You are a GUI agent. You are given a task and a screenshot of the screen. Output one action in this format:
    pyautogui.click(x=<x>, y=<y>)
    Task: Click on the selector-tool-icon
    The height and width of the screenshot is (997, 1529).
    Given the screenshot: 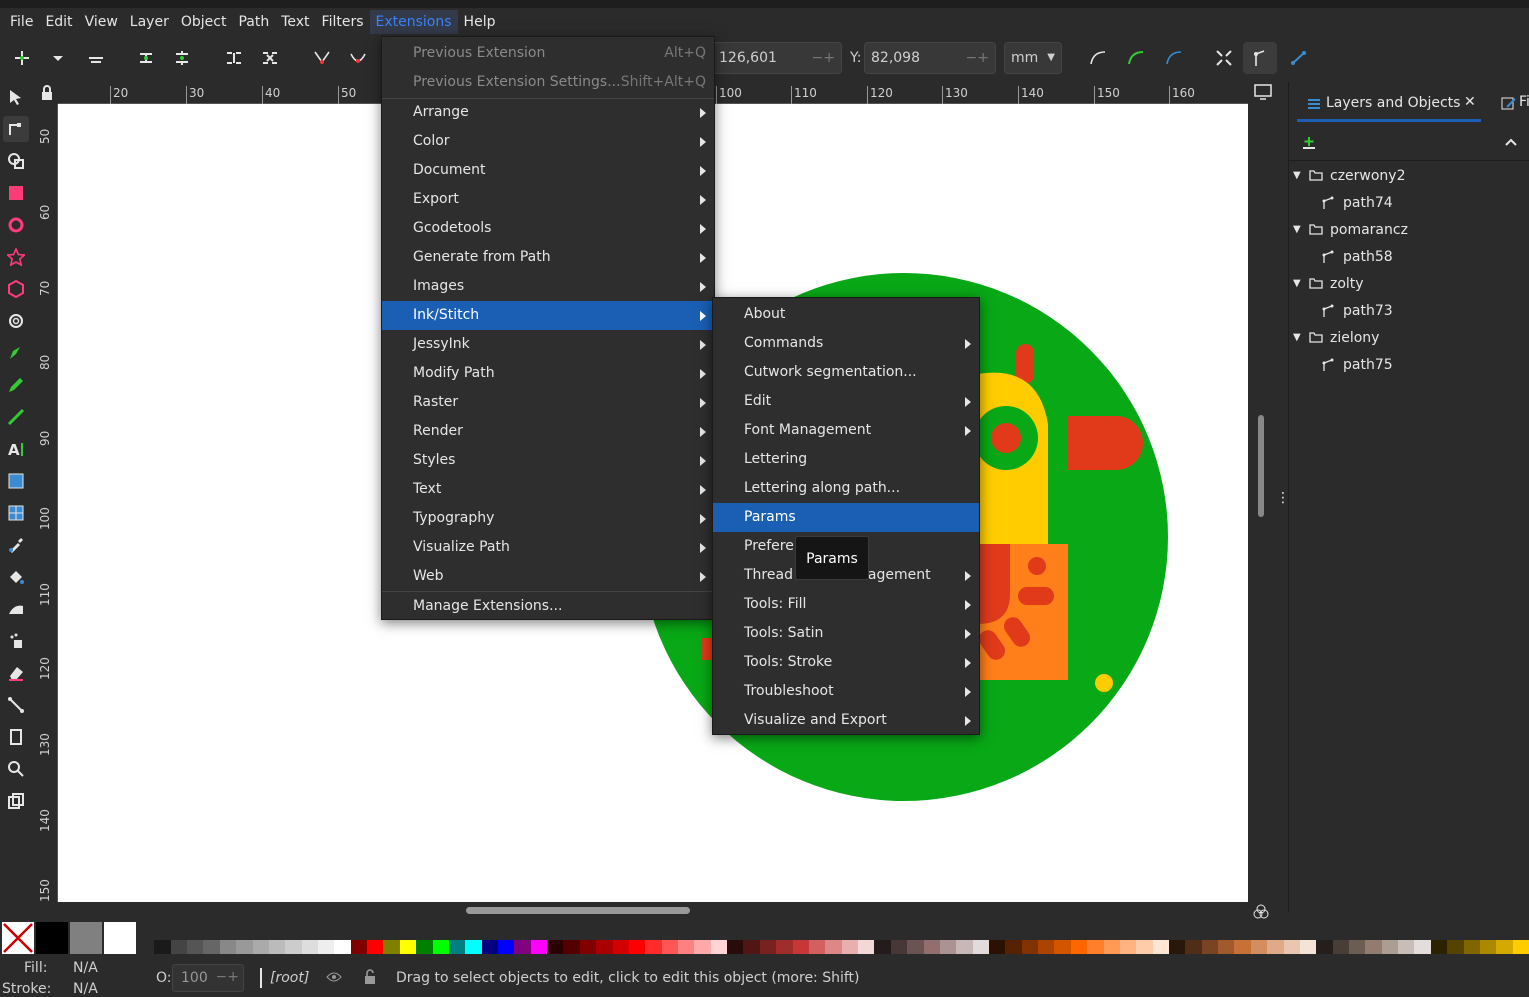 What is the action you would take?
    pyautogui.click(x=16, y=97)
    